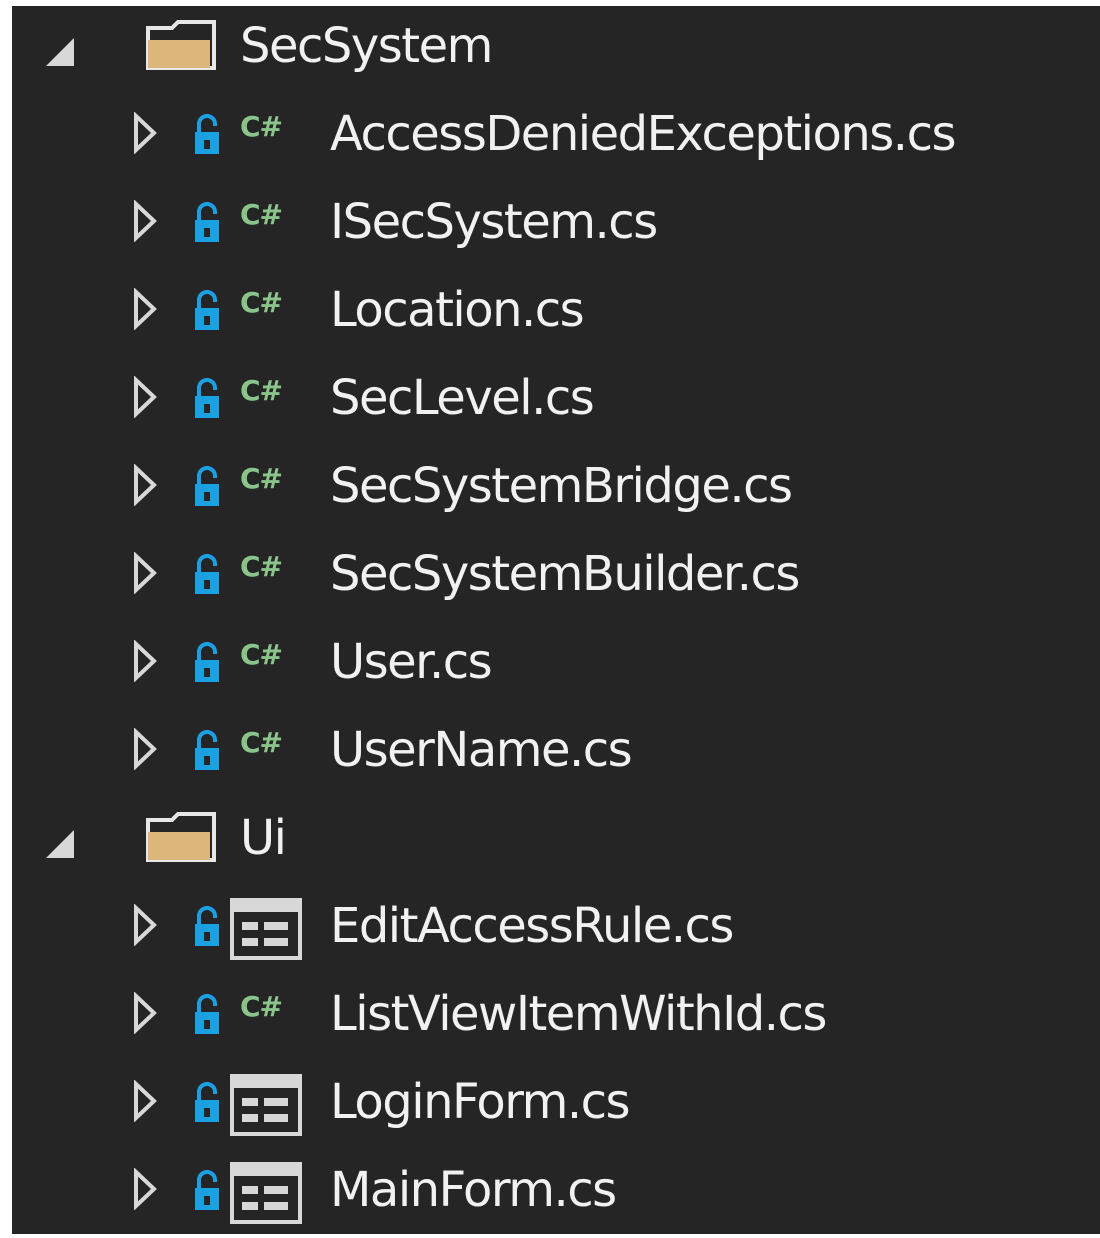 The image size is (1100, 1238). What do you see at coordinates (532, 926) in the screenshot?
I see `file-label: EditAccessRule.cs` at bounding box center [532, 926].